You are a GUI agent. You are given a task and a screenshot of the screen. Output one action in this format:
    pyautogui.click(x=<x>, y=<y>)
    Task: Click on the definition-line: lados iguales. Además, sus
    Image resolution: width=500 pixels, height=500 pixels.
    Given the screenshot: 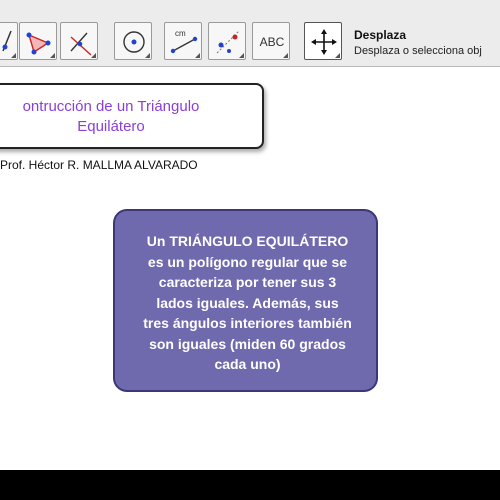 What is the action you would take?
    pyautogui.click(x=247, y=302)
    